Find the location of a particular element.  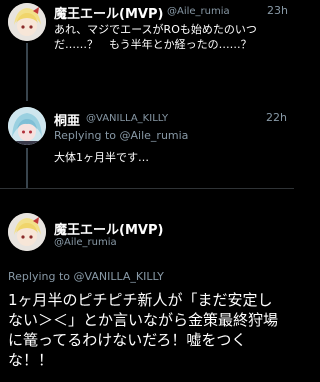

timestamp: 22h is located at coordinates (276, 117).